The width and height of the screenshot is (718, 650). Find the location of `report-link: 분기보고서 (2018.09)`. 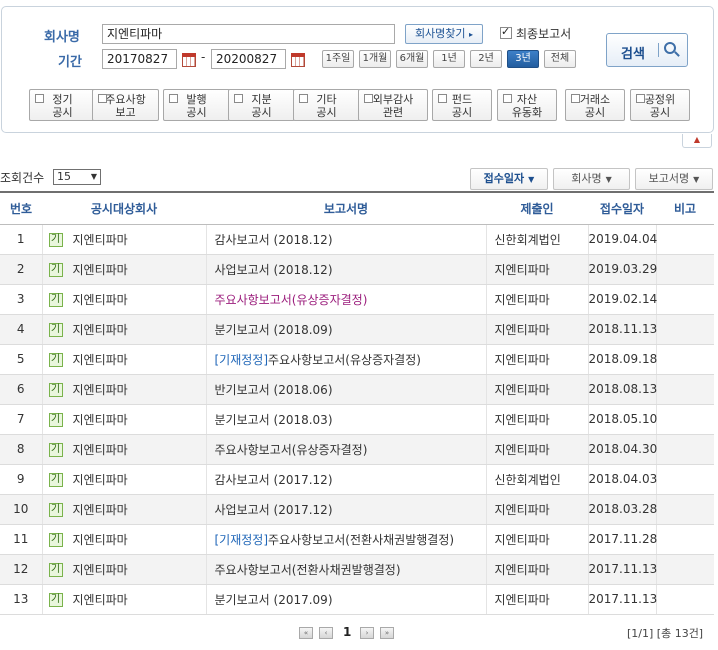

report-link: 분기보고서 (2018.09) is located at coordinates (274, 330).